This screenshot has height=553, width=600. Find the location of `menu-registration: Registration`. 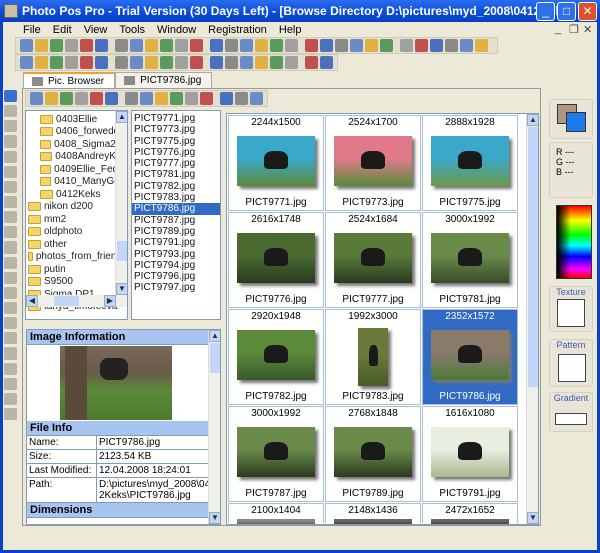

menu-registration: Registration is located at coordinates (237, 30).